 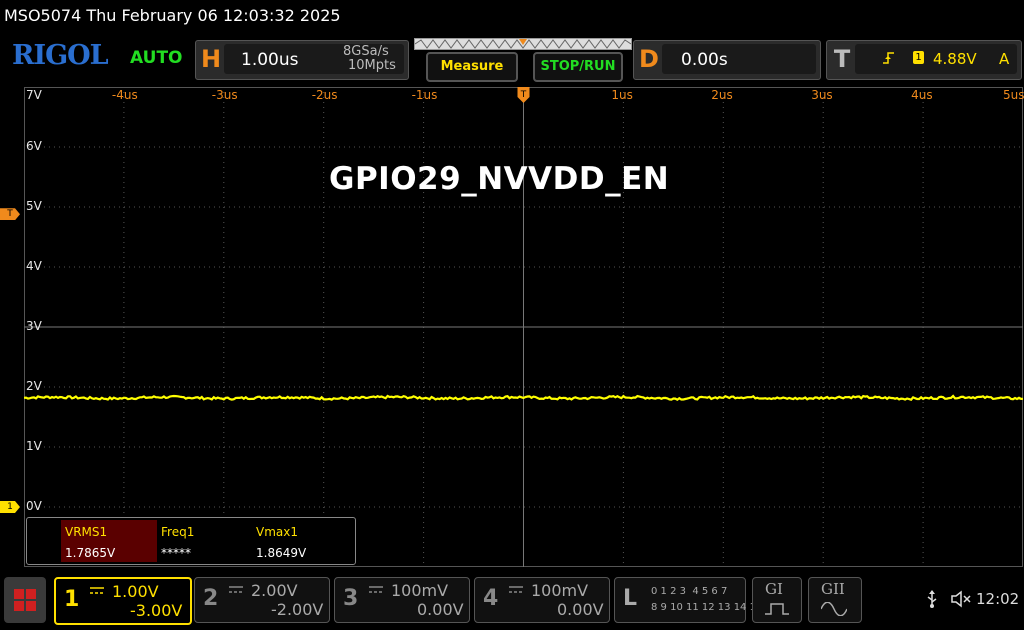 I want to click on trigger-mode-auto: AUTO, so click(x=156, y=58).